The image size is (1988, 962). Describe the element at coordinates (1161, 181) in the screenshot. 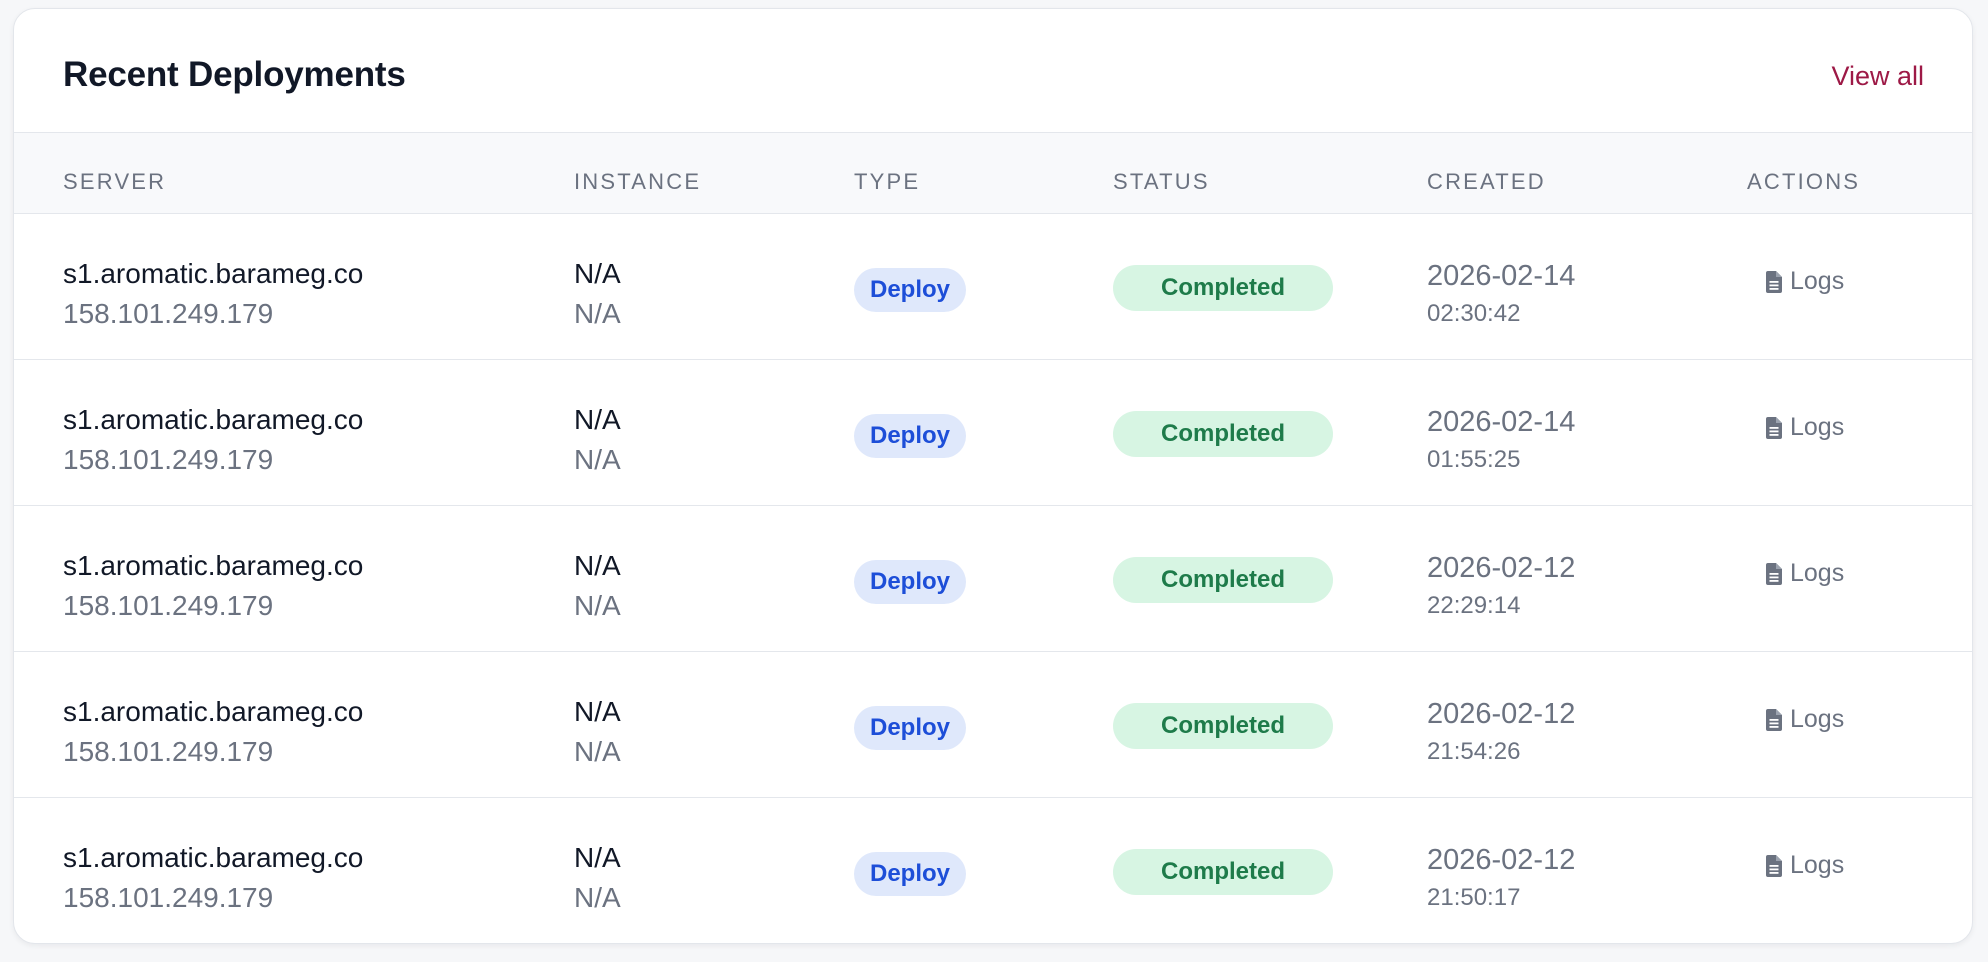

I see `column-header-status: STATUS` at that location.